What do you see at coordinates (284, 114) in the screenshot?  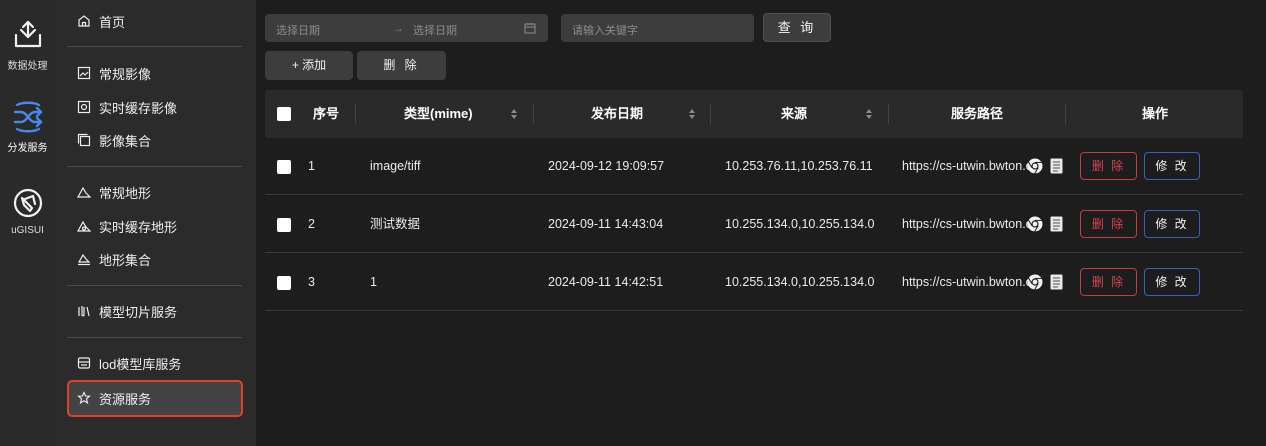 I see `select-all-checkbox` at bounding box center [284, 114].